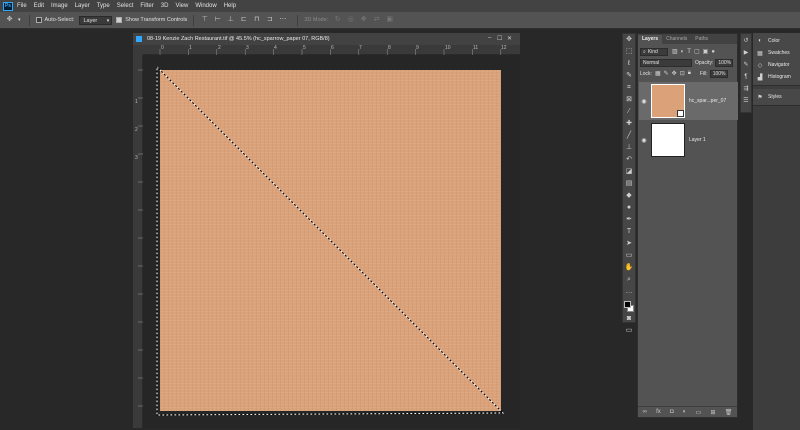 The height and width of the screenshot is (430, 800). What do you see at coordinates (629, 331) in the screenshot?
I see `screen-mode-icon: ▭` at bounding box center [629, 331].